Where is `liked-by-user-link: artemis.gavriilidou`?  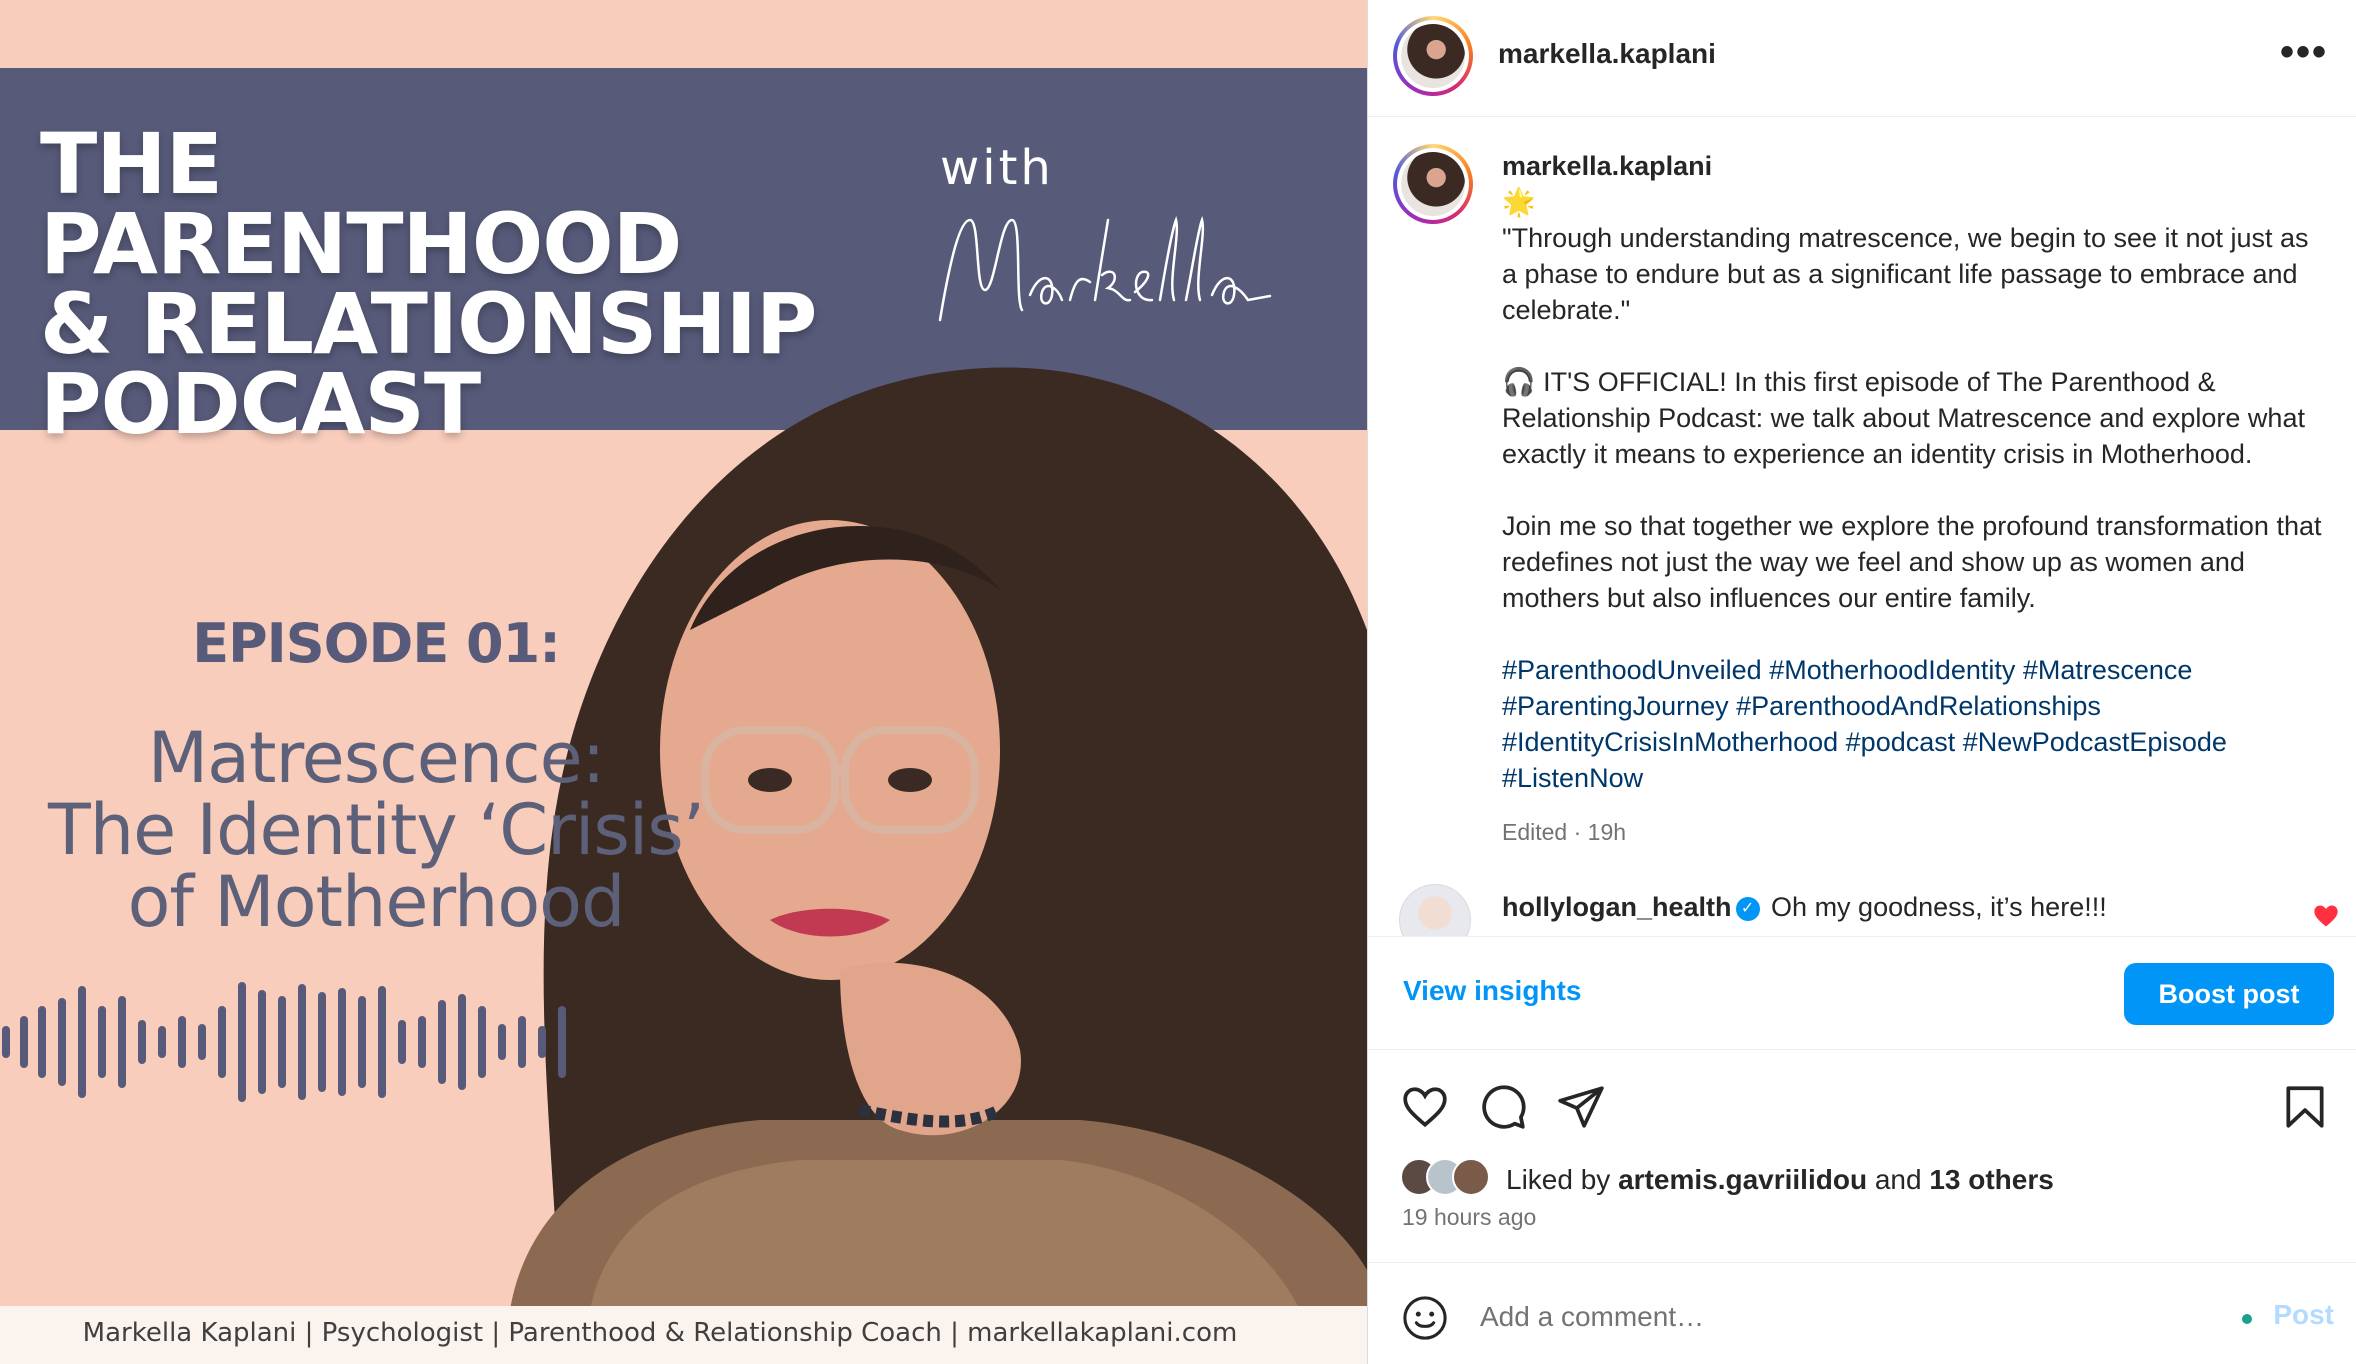 liked-by-user-link: artemis.gavriilidou is located at coordinates (1742, 1179).